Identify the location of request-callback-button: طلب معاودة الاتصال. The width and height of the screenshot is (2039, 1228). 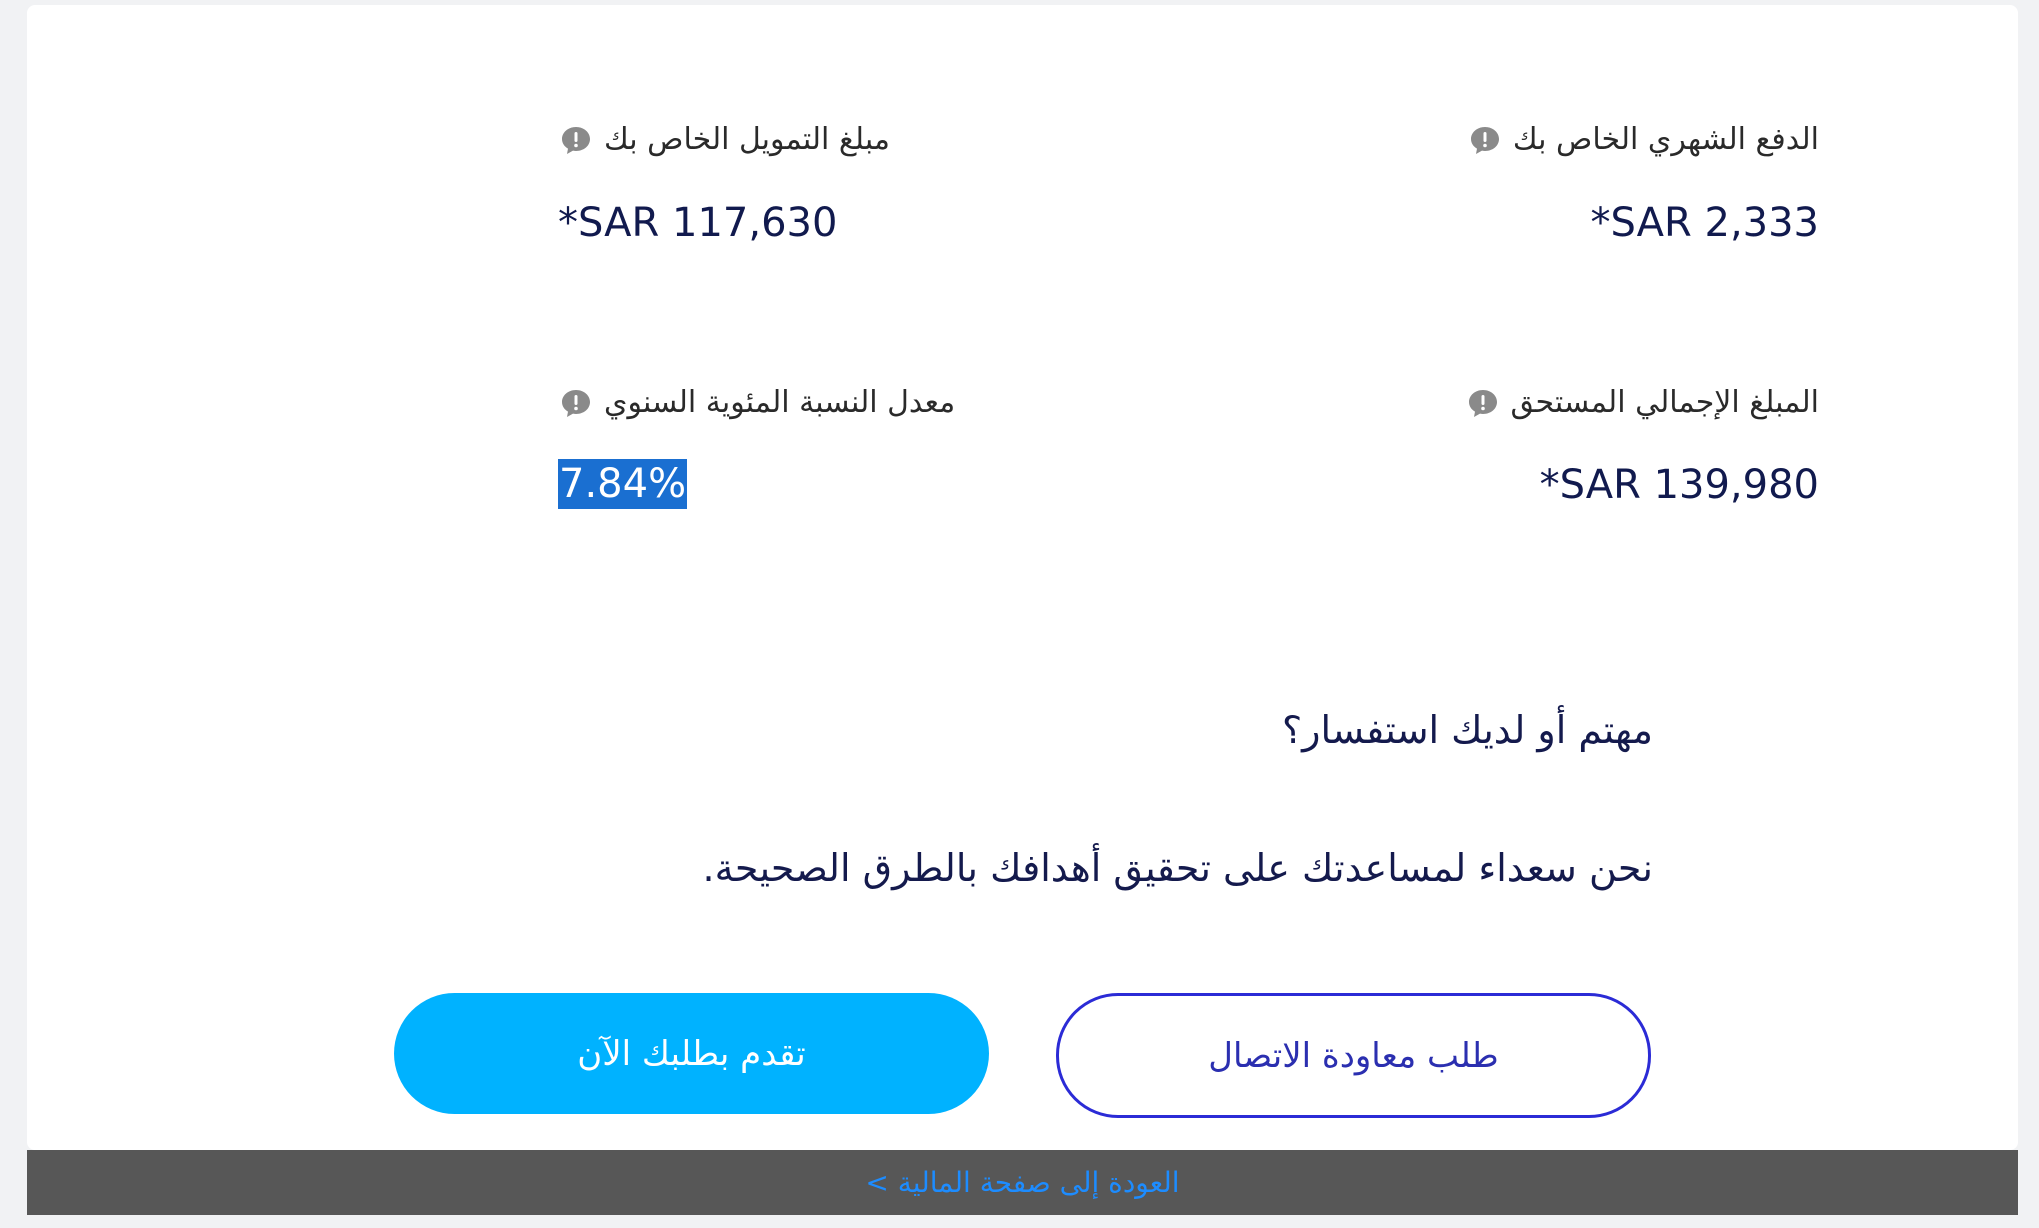
(1353, 1055).